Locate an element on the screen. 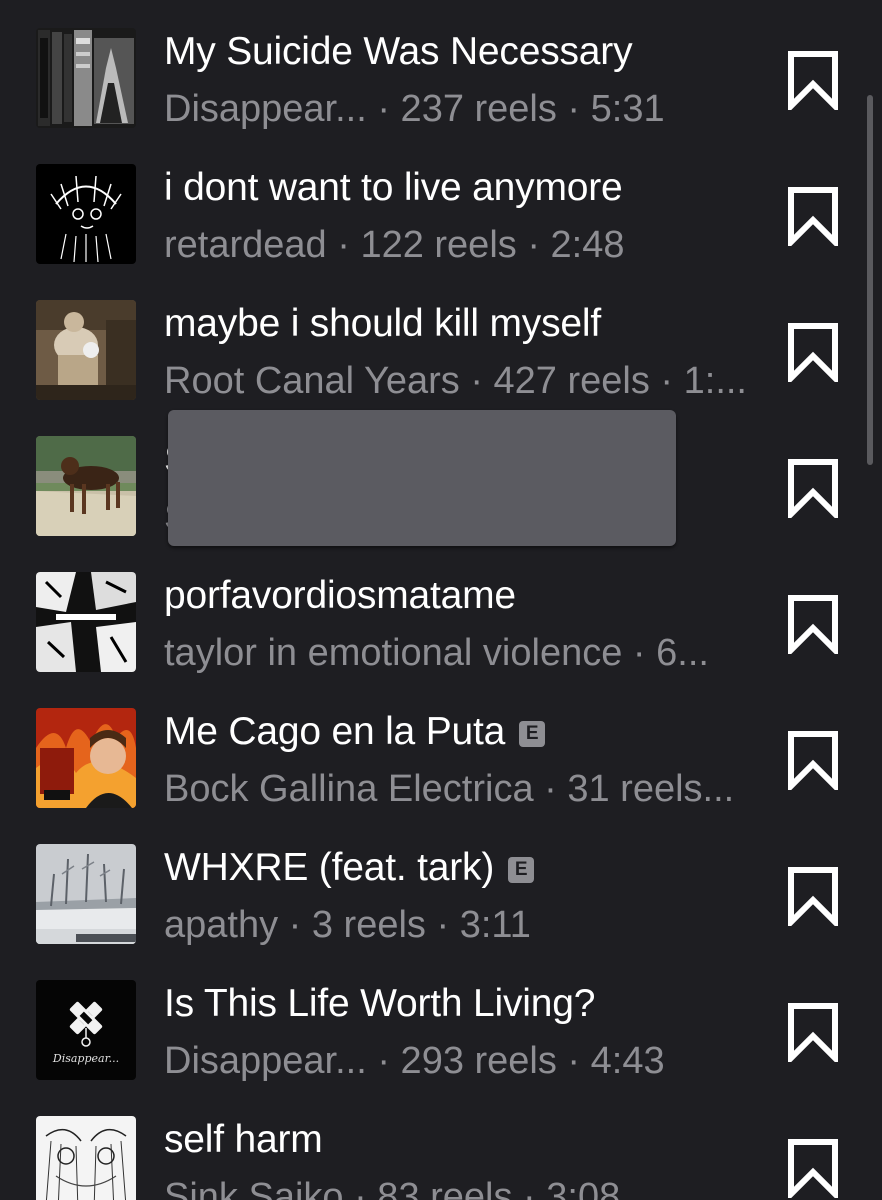 The image size is (882, 1200). dark-collage-art is located at coordinates (86, 78).